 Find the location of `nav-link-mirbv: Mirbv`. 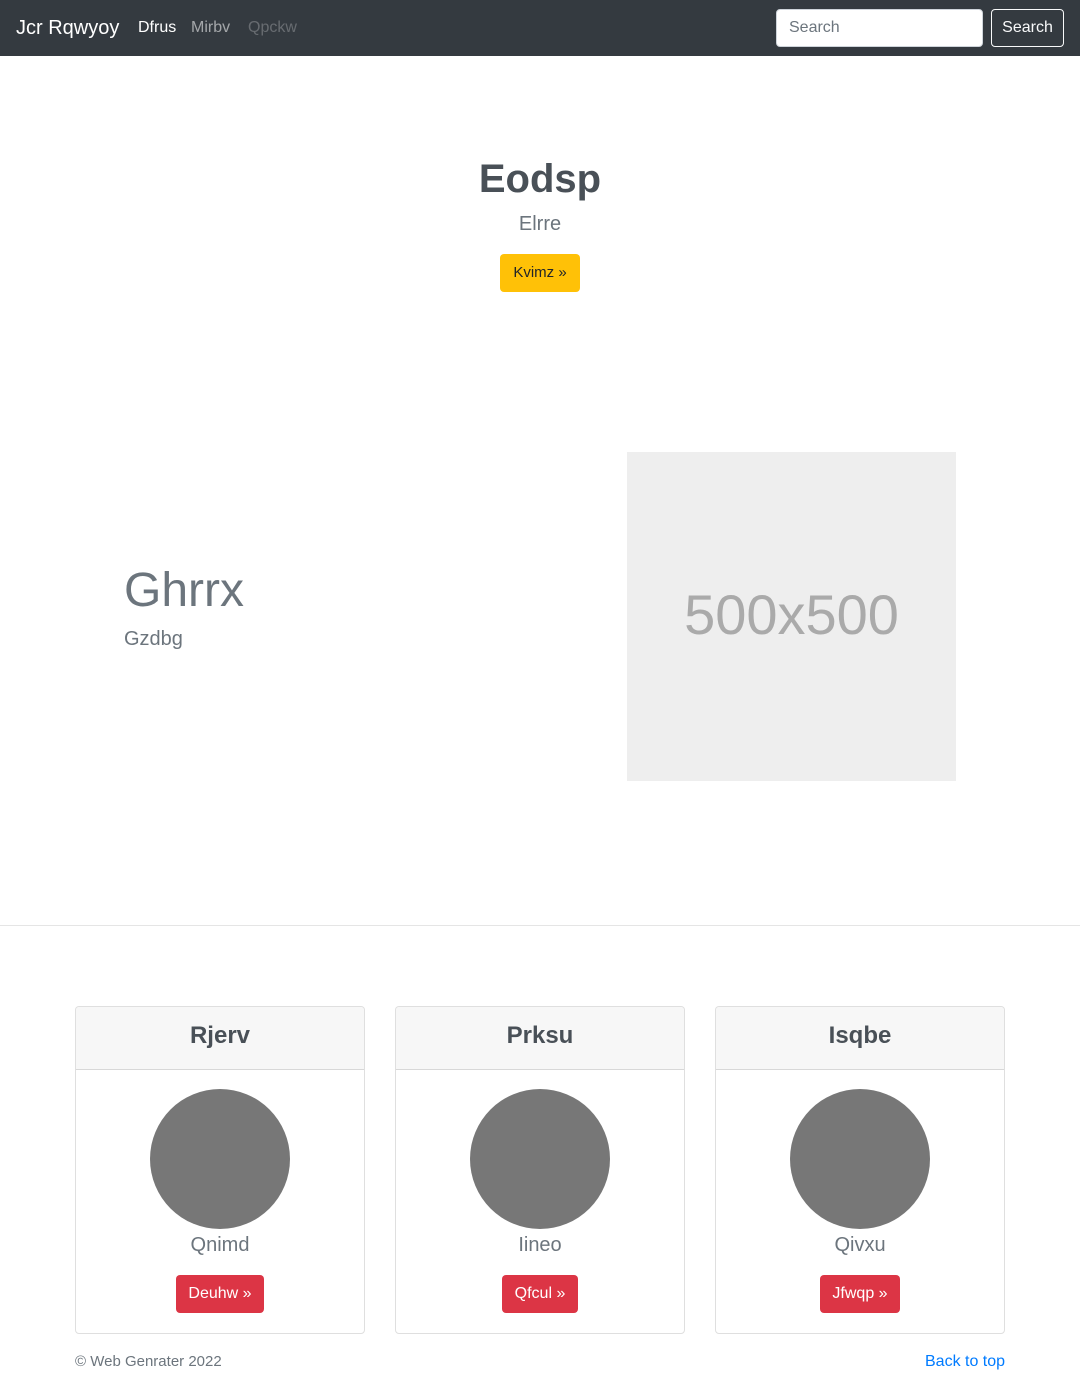

nav-link-mirbv: Mirbv is located at coordinates (210, 28).